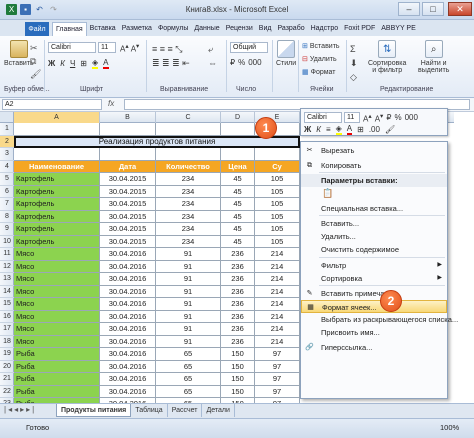  What do you see at coordinates (7, 379) in the screenshot?
I see `row-header-21: 21` at bounding box center [7, 379].